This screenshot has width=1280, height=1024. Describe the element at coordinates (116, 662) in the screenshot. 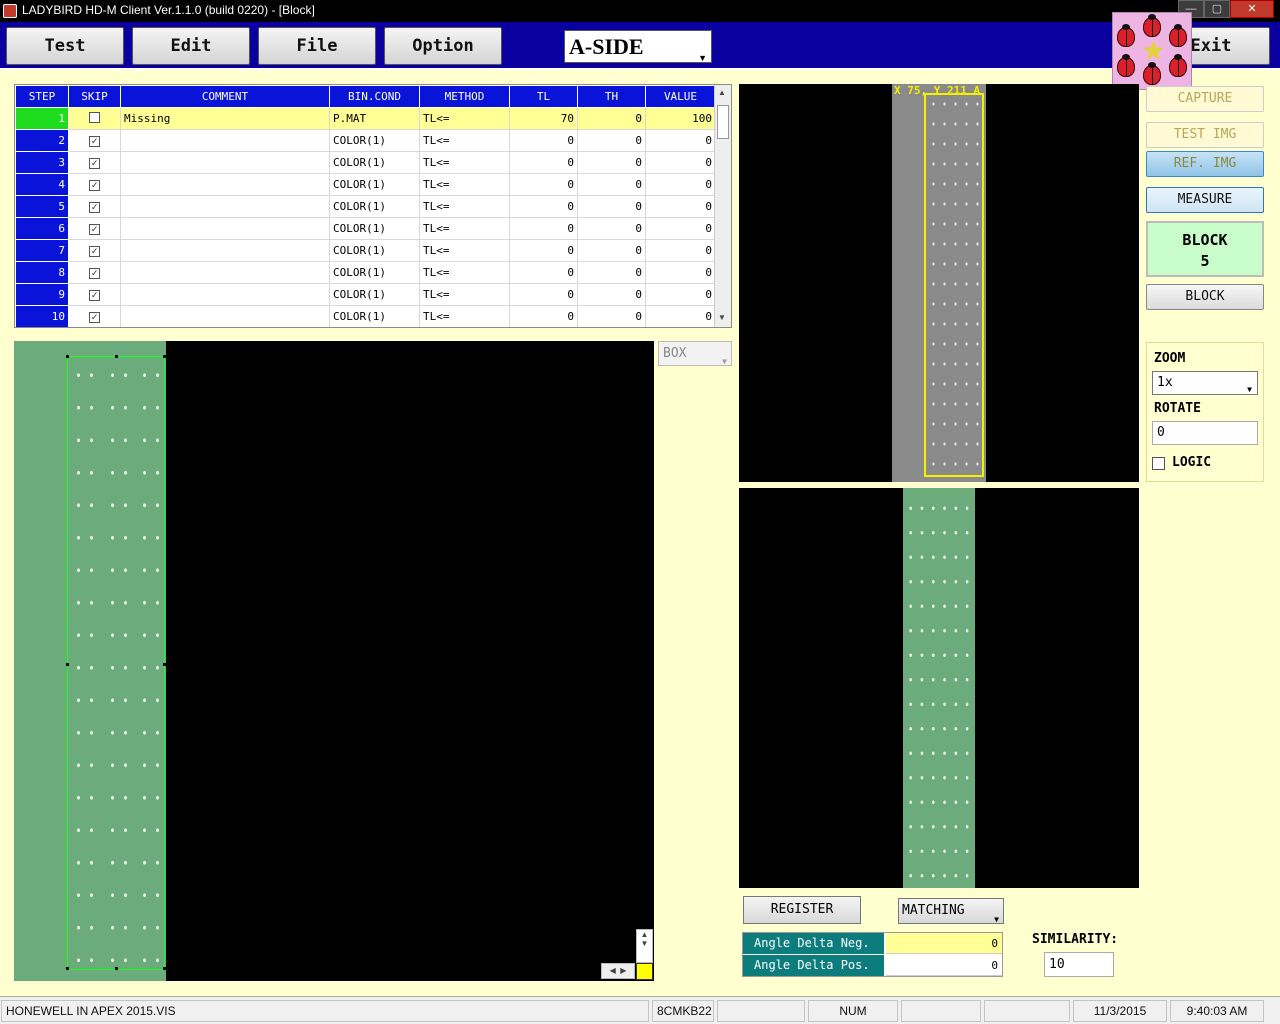

I see `selection-box` at that location.